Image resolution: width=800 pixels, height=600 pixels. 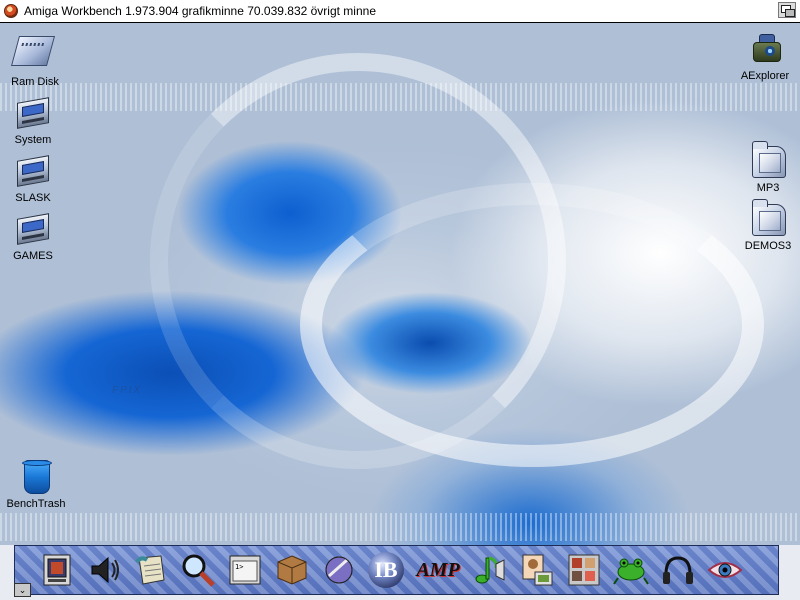 I want to click on desktop-icon-slask: SLASK, so click(x=34, y=178).